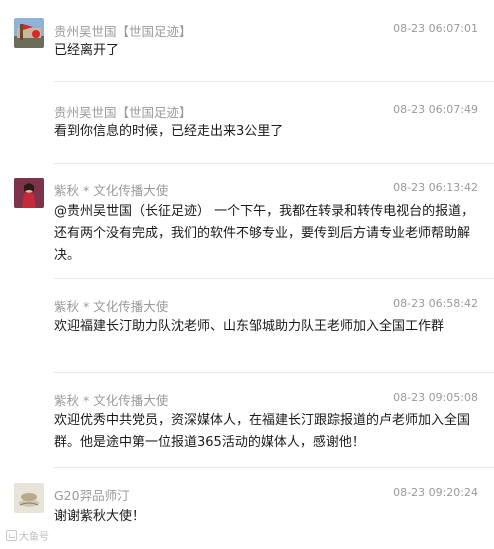  Describe the element at coordinates (435, 187) in the screenshot. I see `timestamp: 08-23 06:13:42` at that location.